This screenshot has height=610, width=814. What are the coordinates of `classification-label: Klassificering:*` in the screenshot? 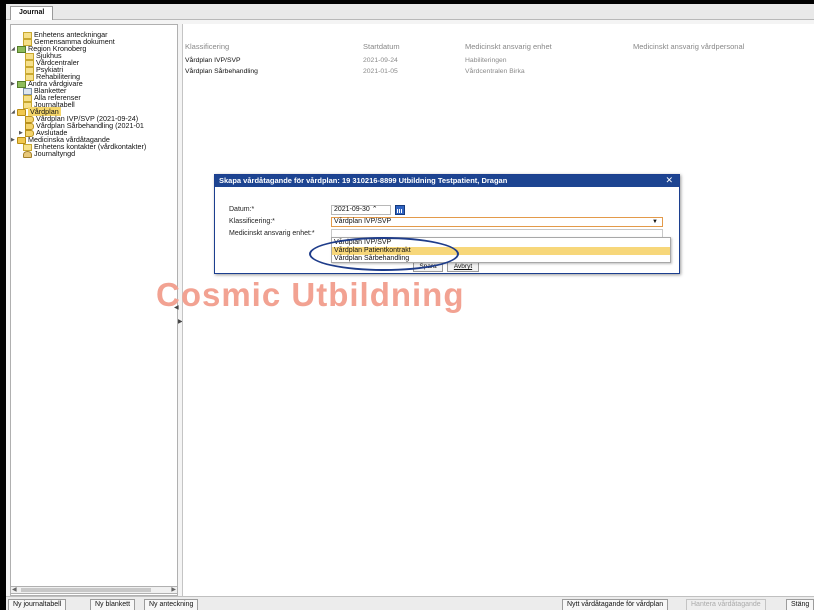 It's located at (252, 221).